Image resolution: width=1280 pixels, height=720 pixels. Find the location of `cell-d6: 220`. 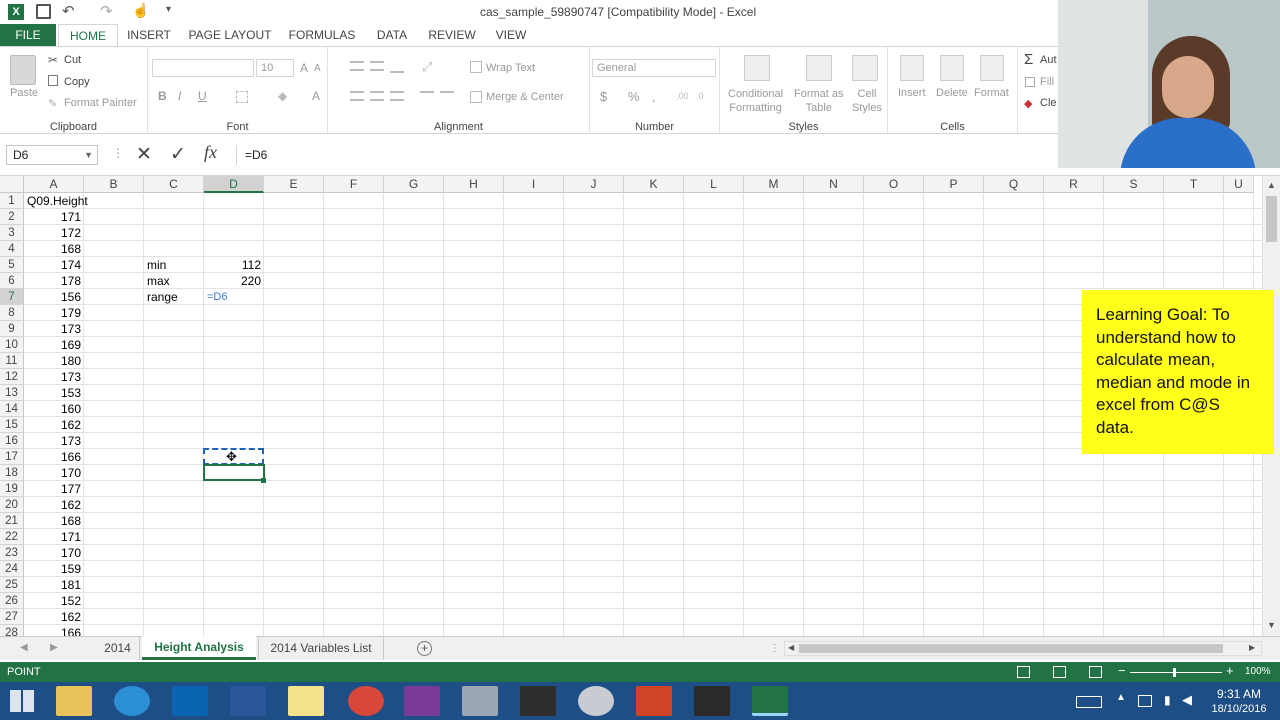

cell-d6: 220 is located at coordinates (234, 281).